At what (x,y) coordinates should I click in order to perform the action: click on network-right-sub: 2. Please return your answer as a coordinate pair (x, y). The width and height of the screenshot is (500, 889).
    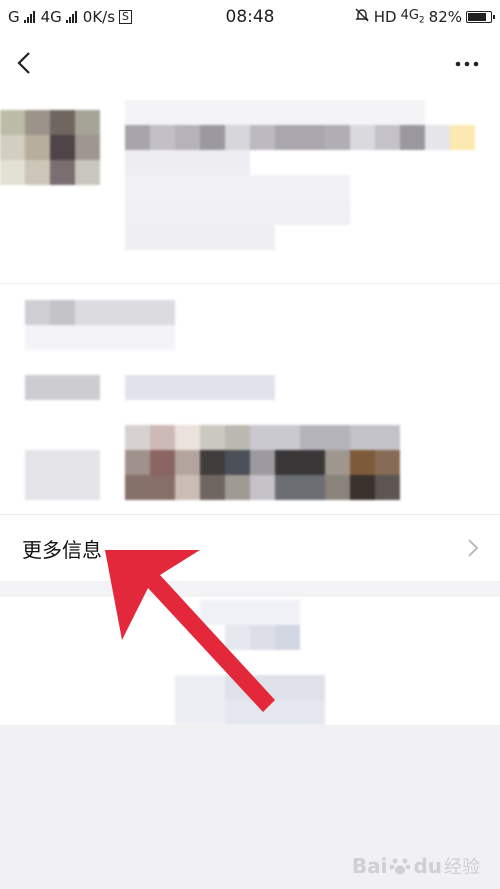
    Looking at the image, I should click on (421, 20).